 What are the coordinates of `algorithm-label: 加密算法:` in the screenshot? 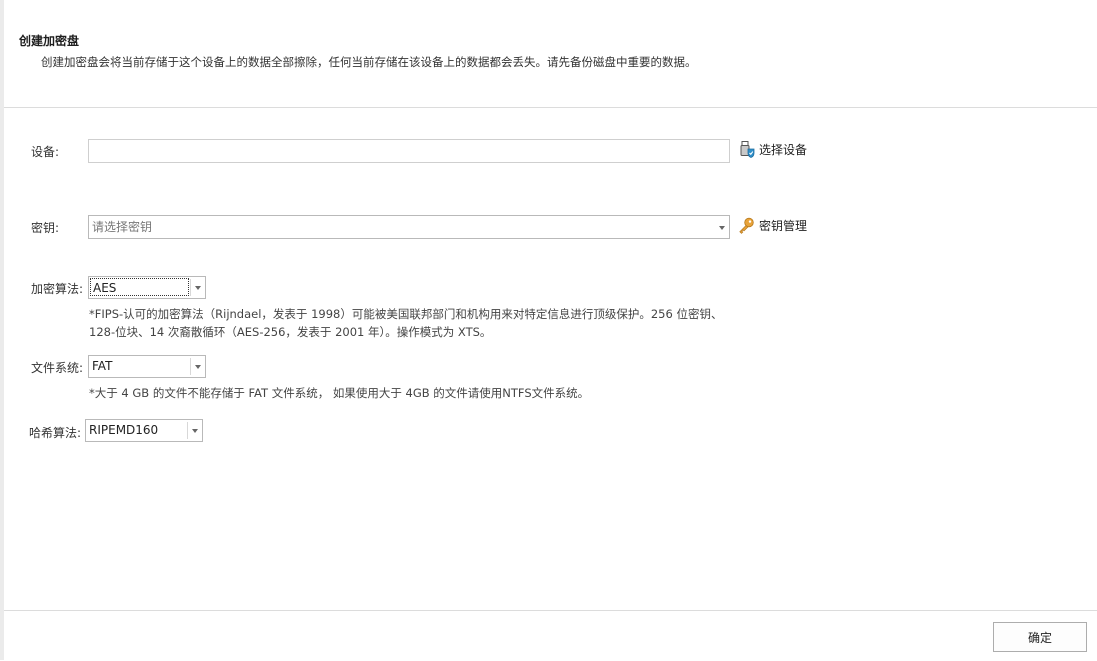 It's located at (57, 289).